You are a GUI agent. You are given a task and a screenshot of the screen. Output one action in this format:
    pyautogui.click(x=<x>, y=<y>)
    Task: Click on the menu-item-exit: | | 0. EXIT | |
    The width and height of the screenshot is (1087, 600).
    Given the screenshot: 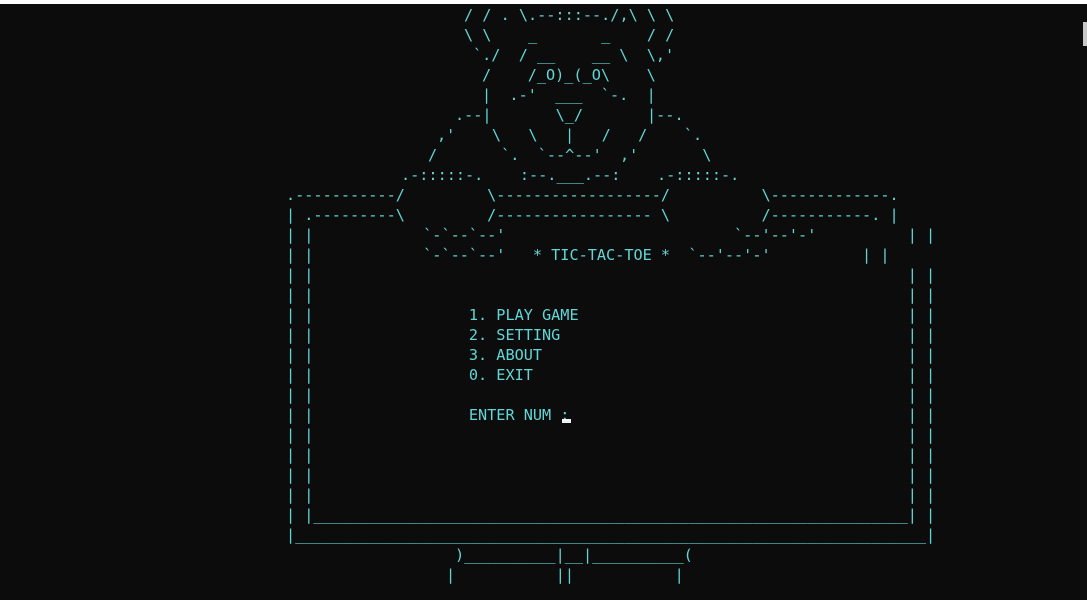 What is the action you would take?
    pyautogui.click(x=611, y=375)
    